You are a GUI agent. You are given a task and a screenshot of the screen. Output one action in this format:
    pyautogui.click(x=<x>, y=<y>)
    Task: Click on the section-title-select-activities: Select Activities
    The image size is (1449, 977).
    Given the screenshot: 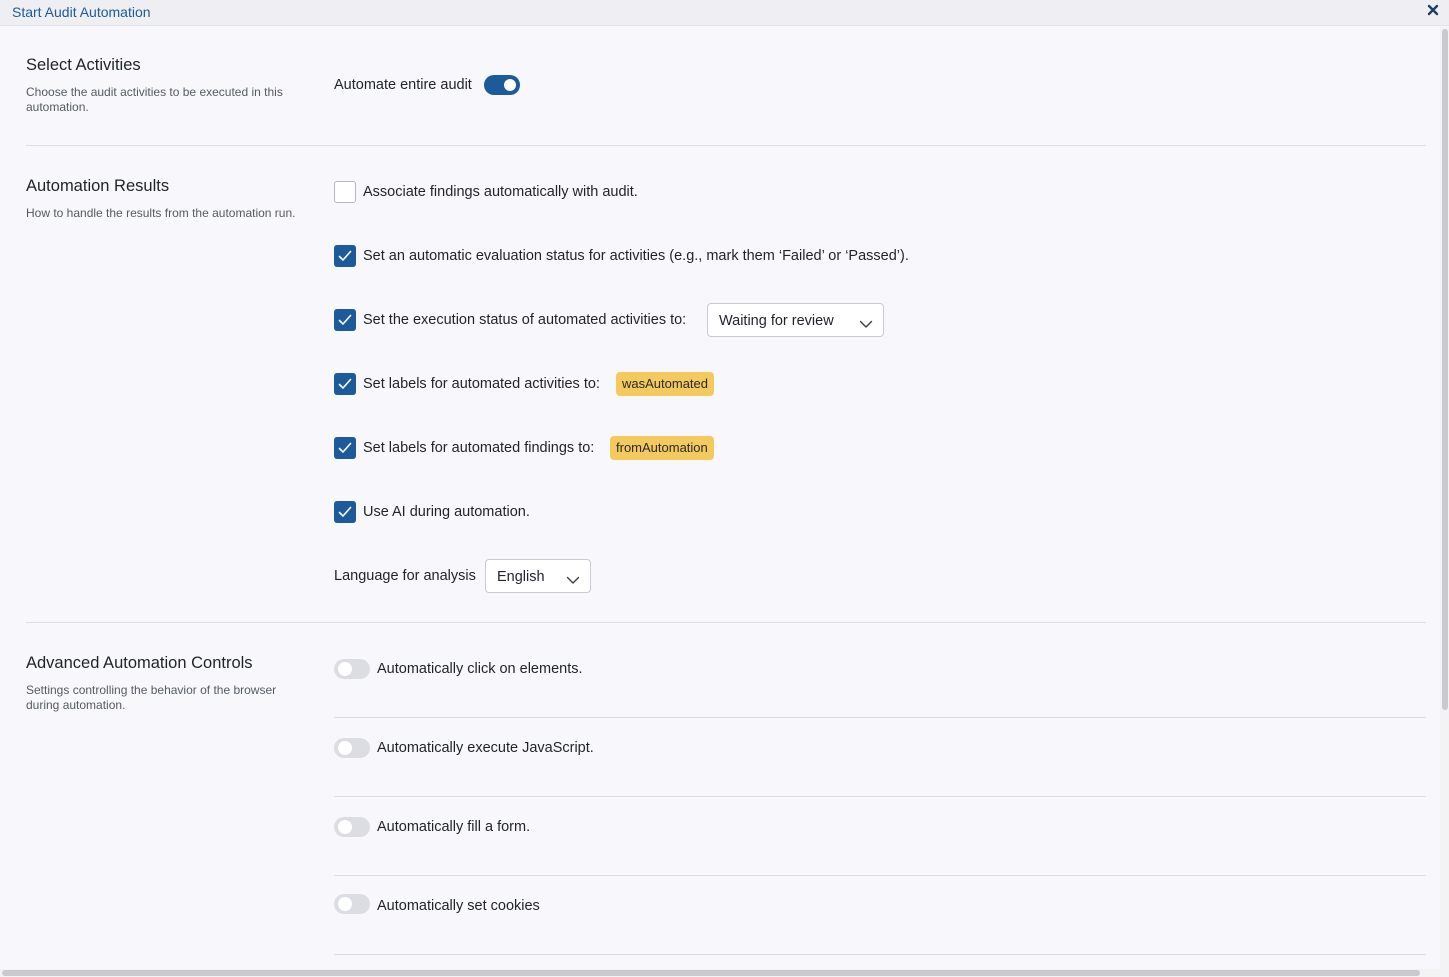 What is the action you would take?
    pyautogui.click(x=83, y=65)
    